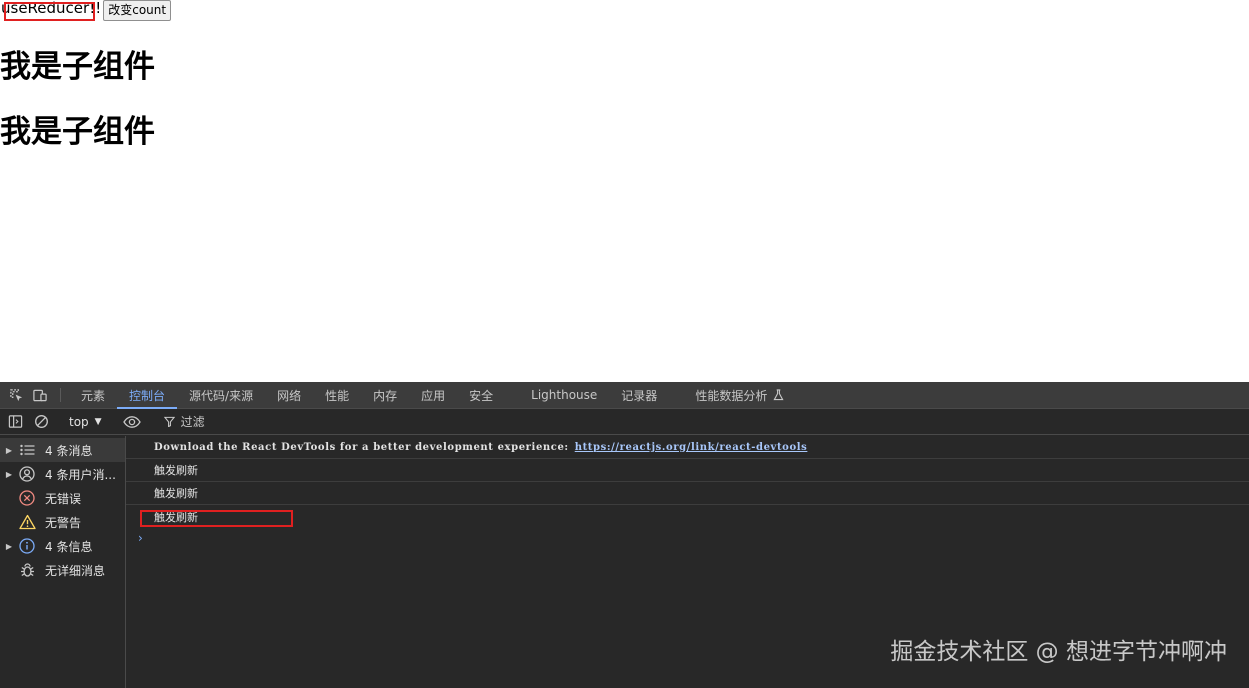  Describe the element at coordinates (15, 422) in the screenshot. I see `sidebar-toggle-icon` at that location.